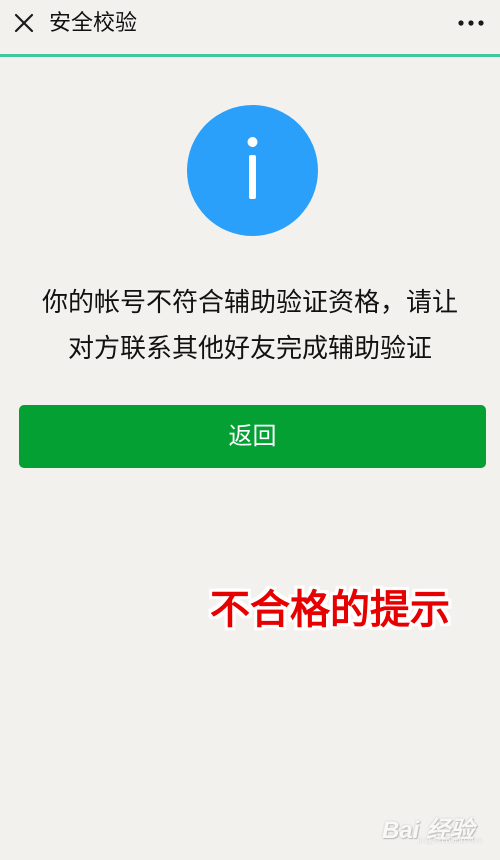 The width and height of the screenshot is (500, 860). What do you see at coordinates (252, 436) in the screenshot?
I see `back-button: 返回` at bounding box center [252, 436].